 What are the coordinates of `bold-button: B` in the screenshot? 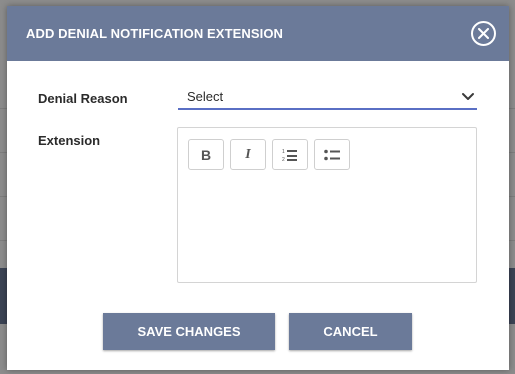 It's located at (206, 154).